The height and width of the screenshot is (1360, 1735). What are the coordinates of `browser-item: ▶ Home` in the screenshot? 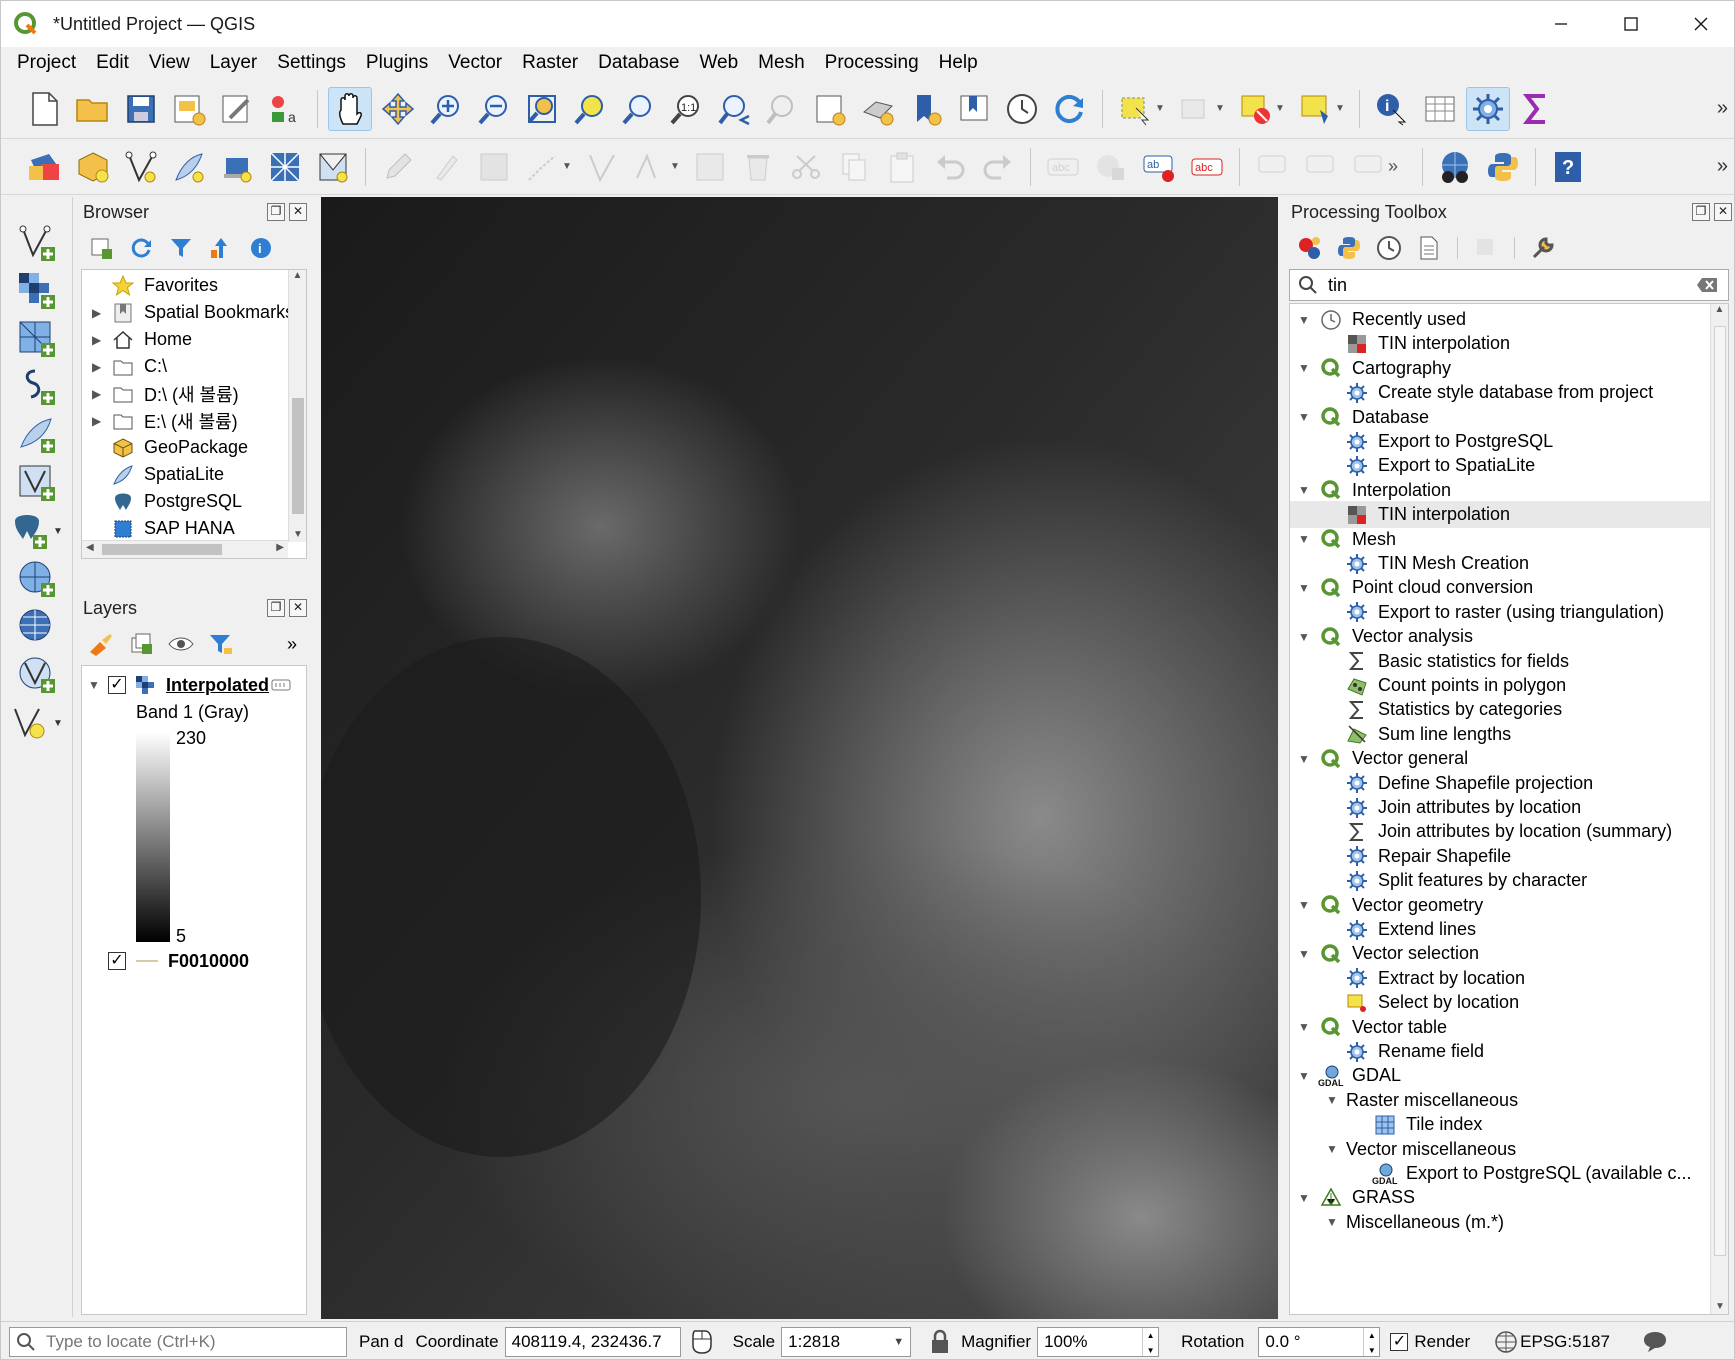 It's located at (194, 339).